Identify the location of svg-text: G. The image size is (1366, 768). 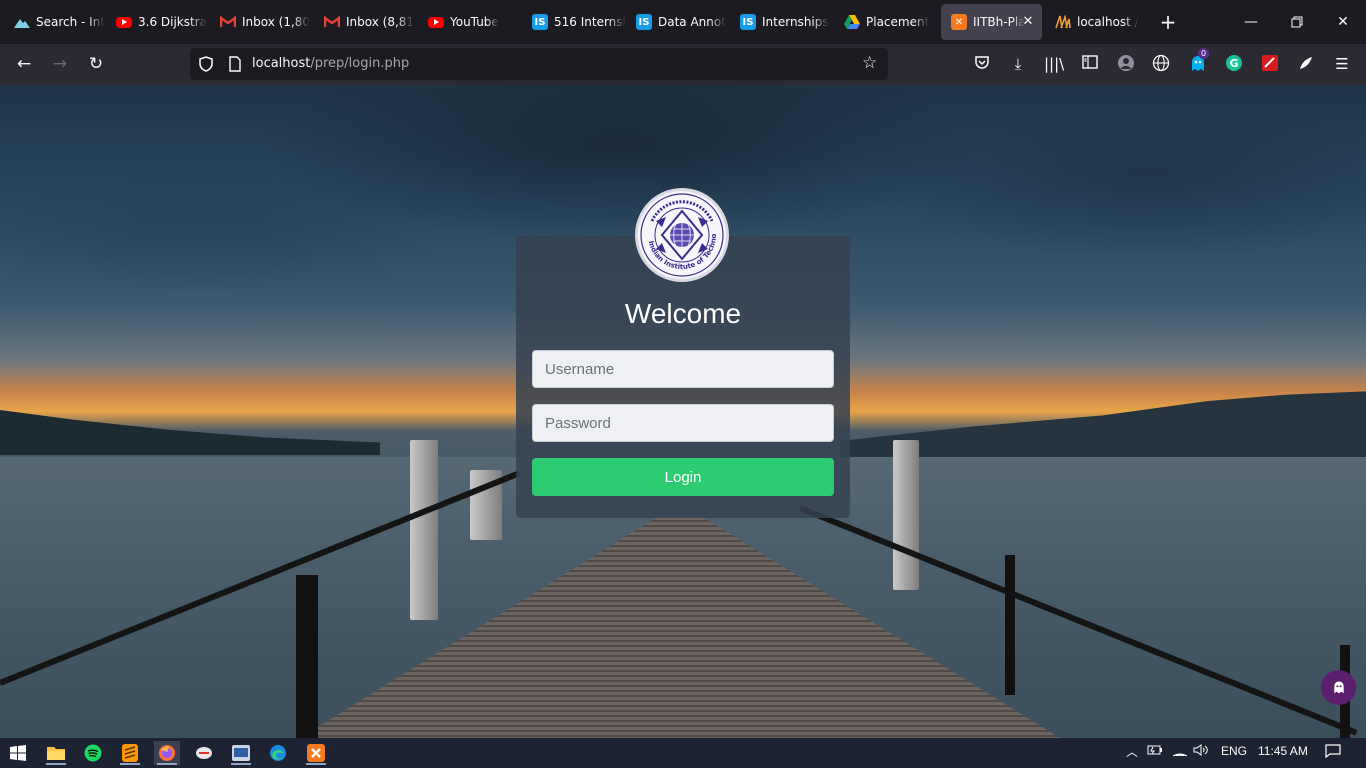
(1233, 63).